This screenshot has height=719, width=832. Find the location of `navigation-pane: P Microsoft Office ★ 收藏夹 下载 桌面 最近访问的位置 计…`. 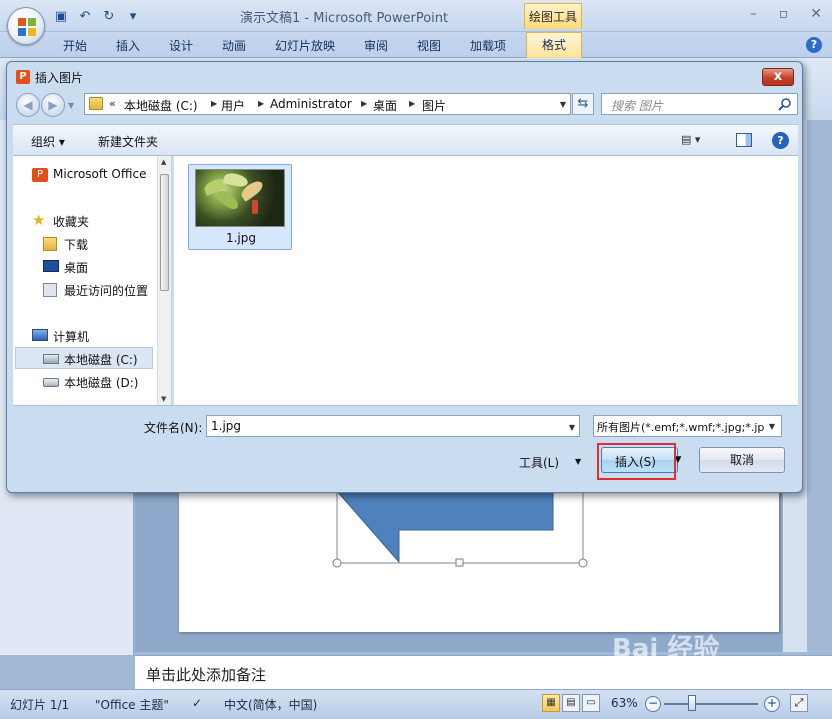

navigation-pane: P Microsoft Office ★ 收藏夹 下载 桌面 最近访问的位置 计… is located at coordinates (92, 280).